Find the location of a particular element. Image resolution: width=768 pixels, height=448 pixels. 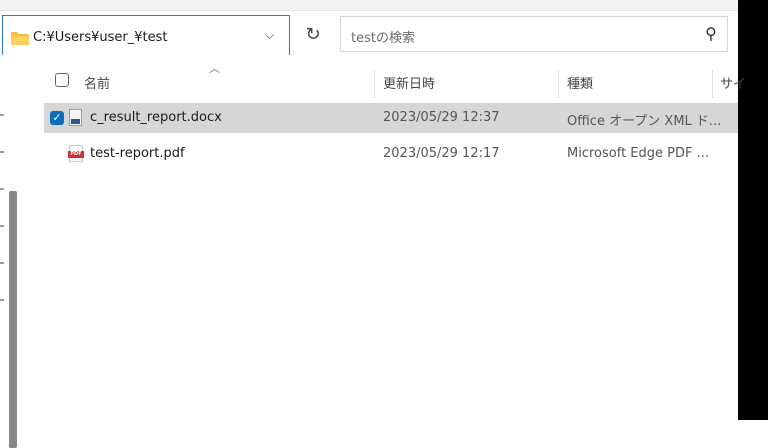

window-edge is located at coordinates (753, 210).